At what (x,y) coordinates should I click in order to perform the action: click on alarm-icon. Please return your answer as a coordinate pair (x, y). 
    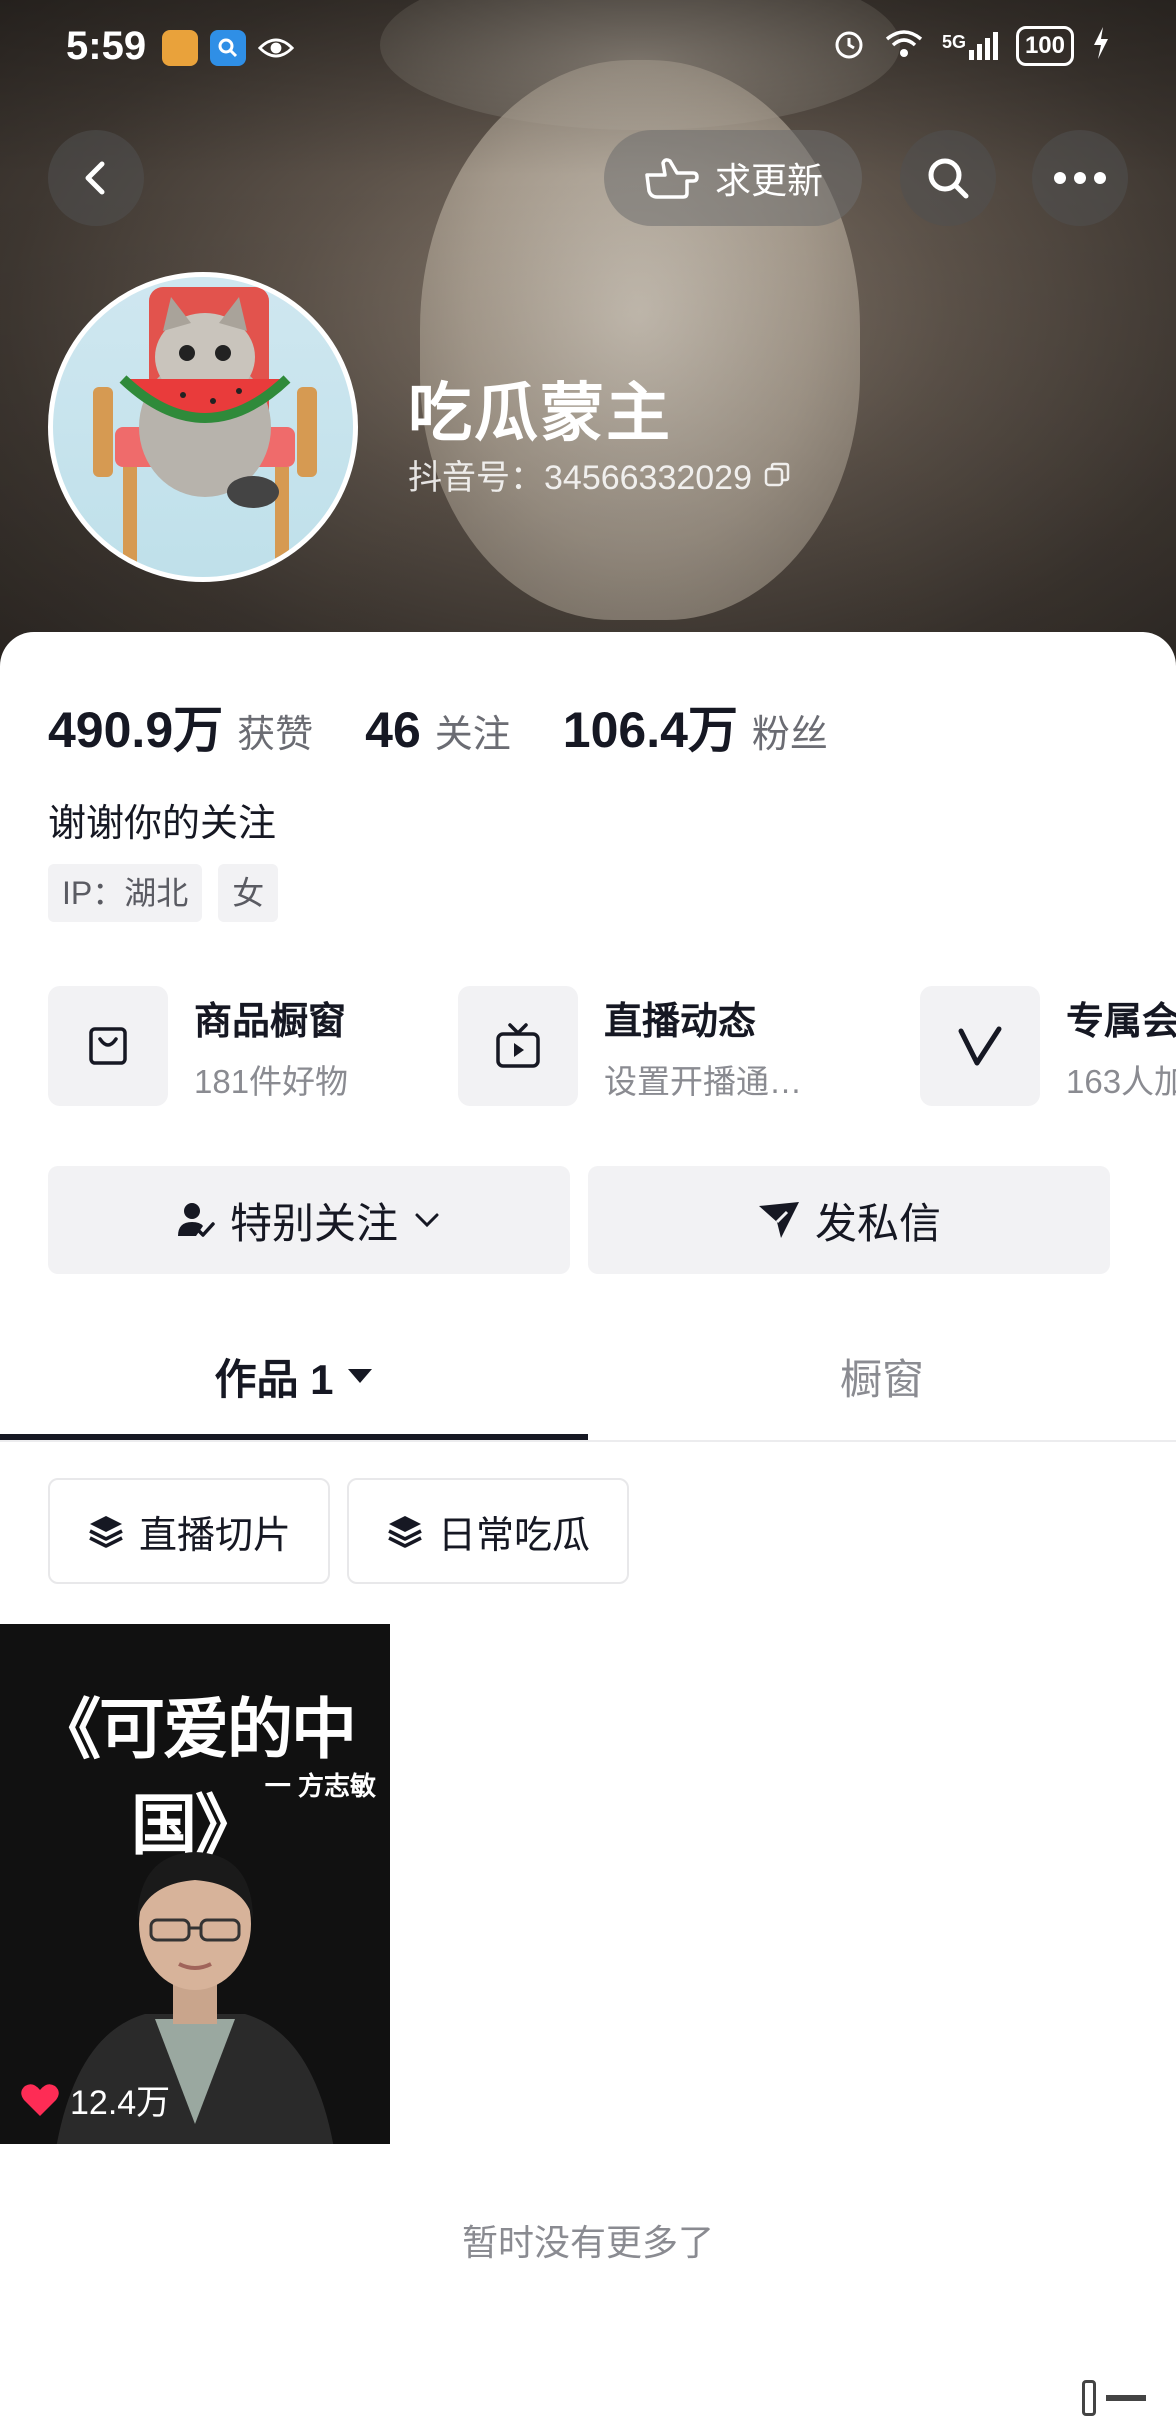
    Looking at the image, I should click on (849, 46).